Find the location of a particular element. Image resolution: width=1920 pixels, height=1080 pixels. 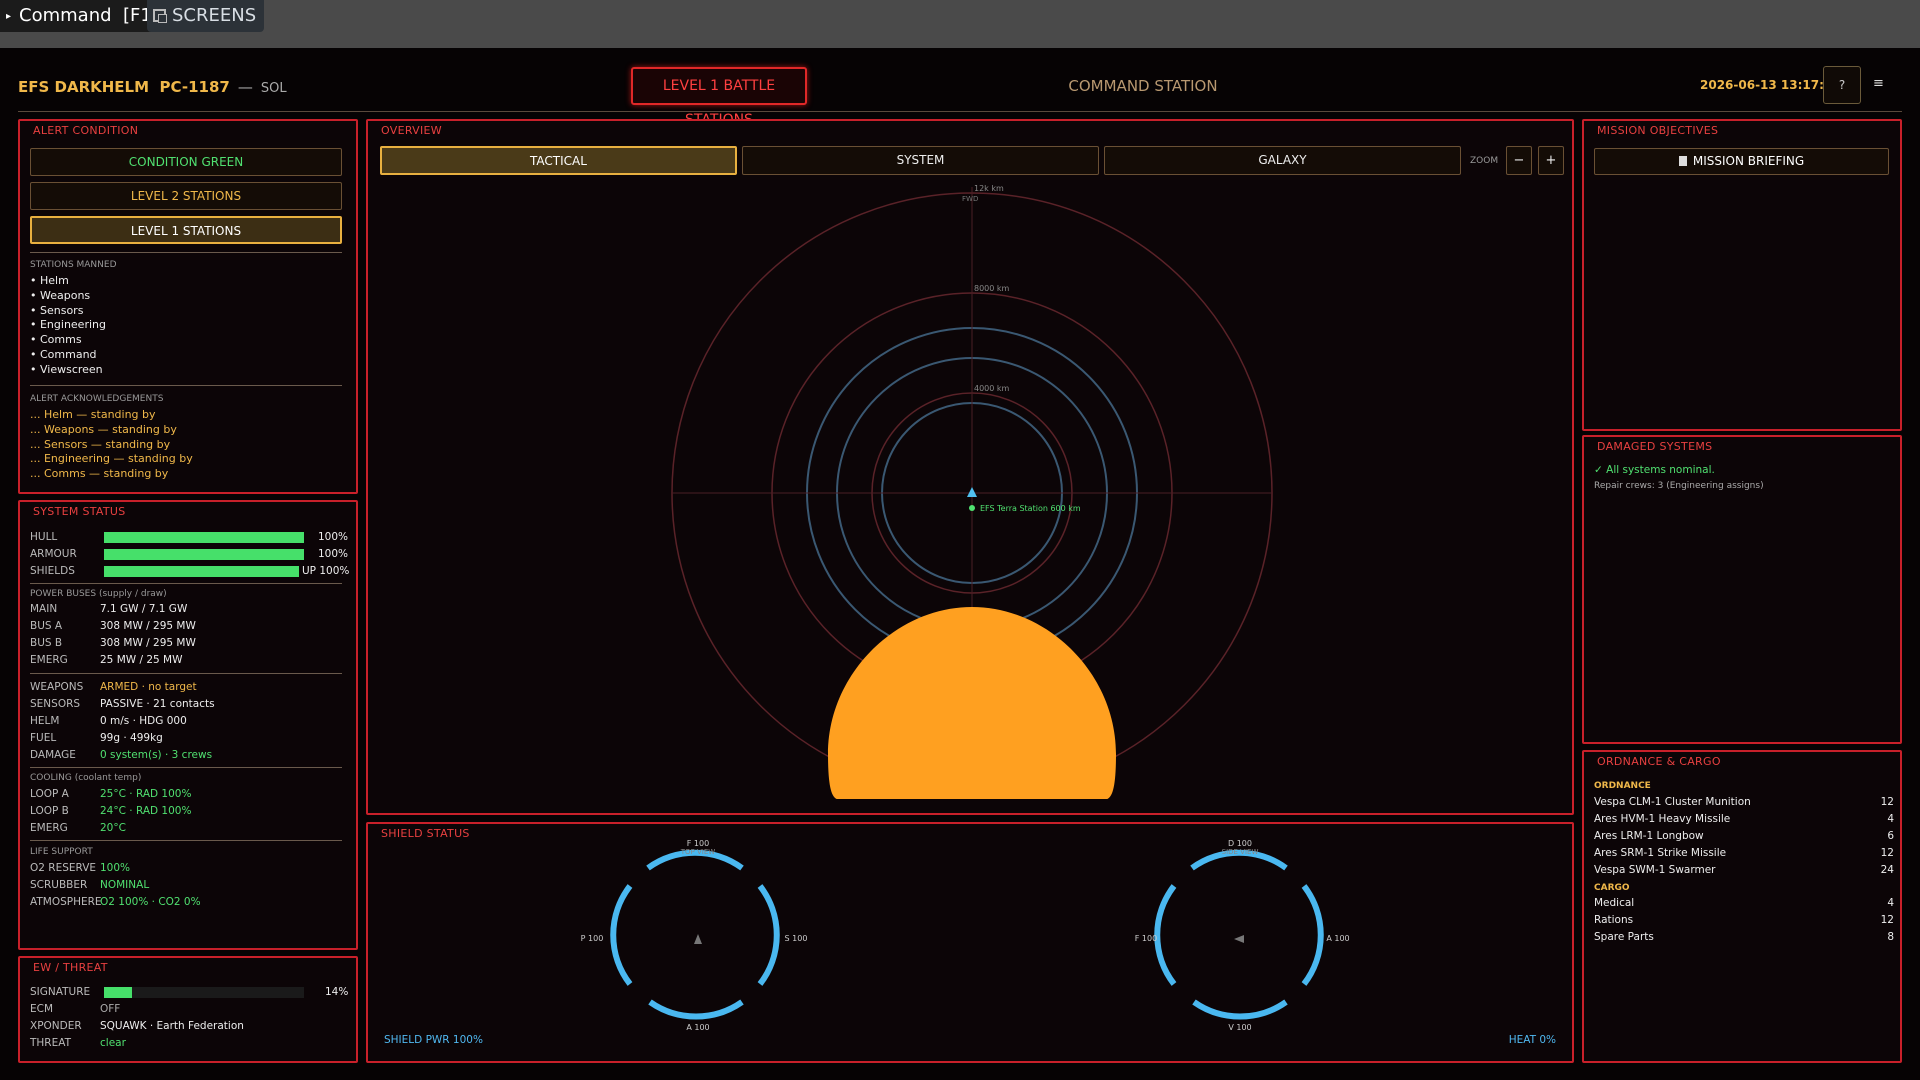

row-value: SQUAWK · Earth Federation is located at coordinates (172, 1026).